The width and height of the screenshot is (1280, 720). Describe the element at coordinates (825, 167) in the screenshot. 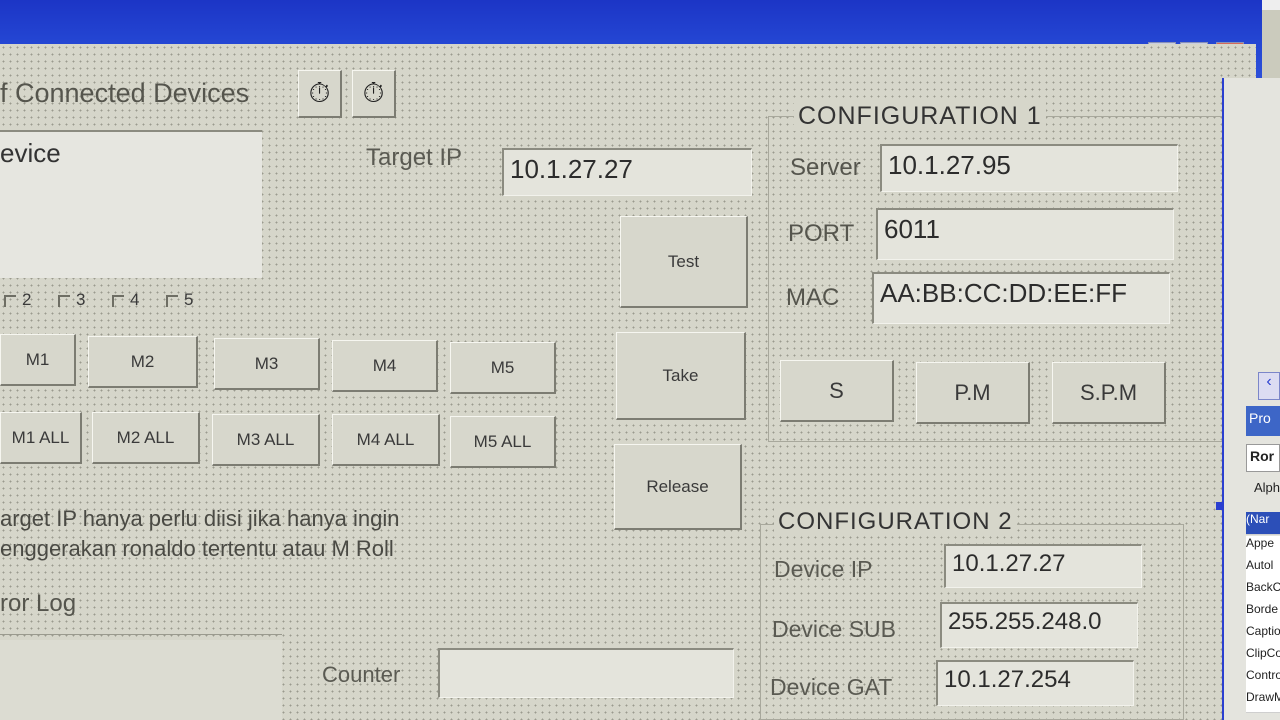

I see `server-label: Server` at that location.